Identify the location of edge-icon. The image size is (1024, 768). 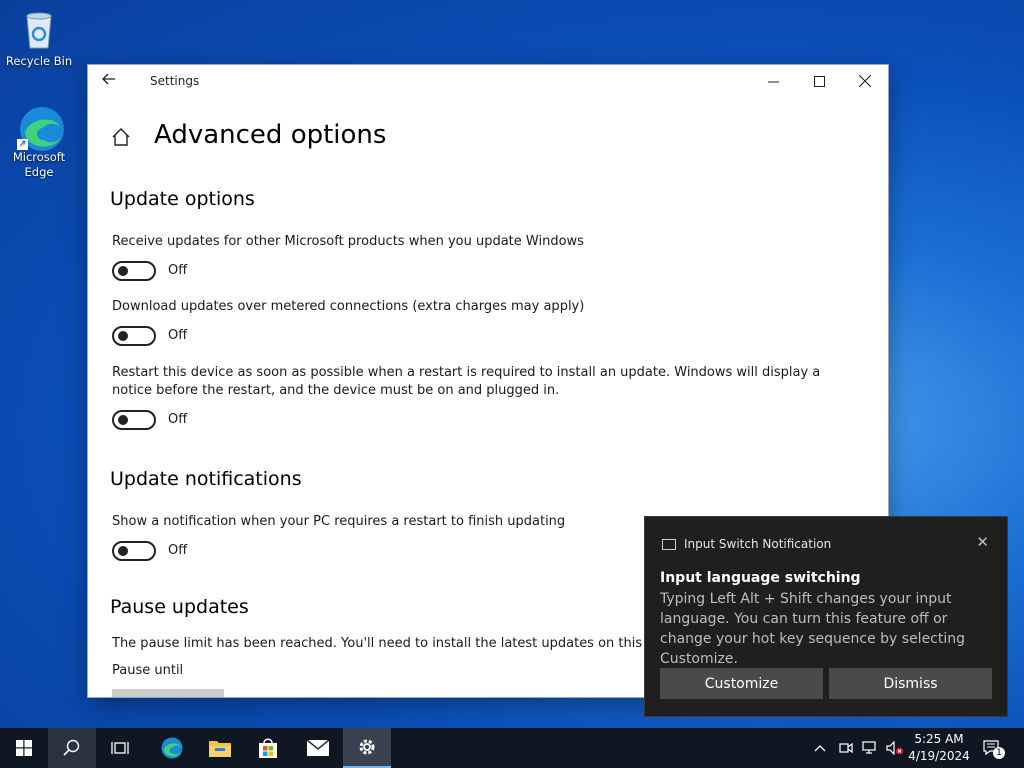
(172, 748).